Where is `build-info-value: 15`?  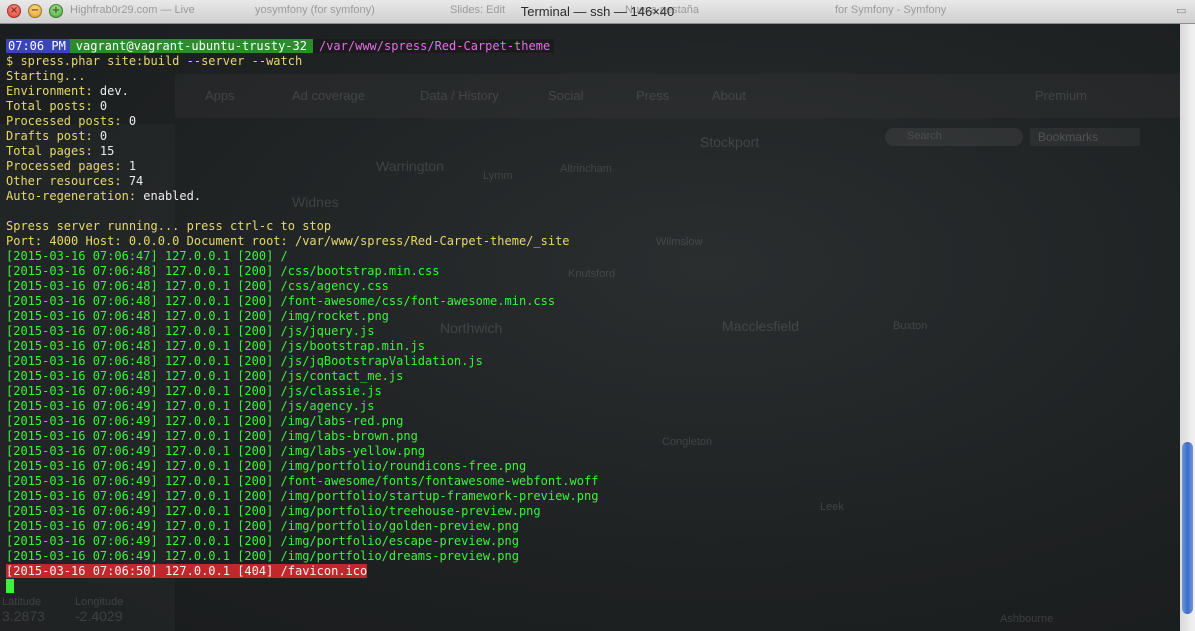 build-info-value: 15 is located at coordinates (107, 151).